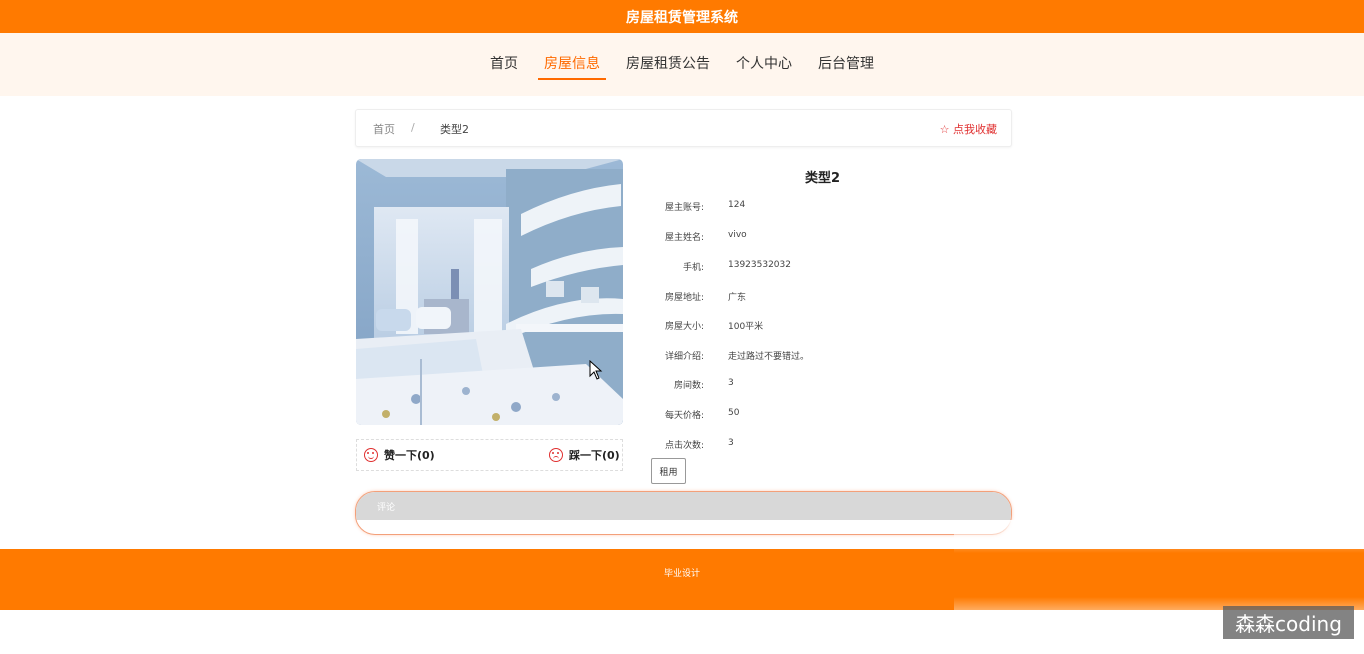  What do you see at coordinates (684, 357) in the screenshot?
I see `detail-label: 详细介绍:` at bounding box center [684, 357].